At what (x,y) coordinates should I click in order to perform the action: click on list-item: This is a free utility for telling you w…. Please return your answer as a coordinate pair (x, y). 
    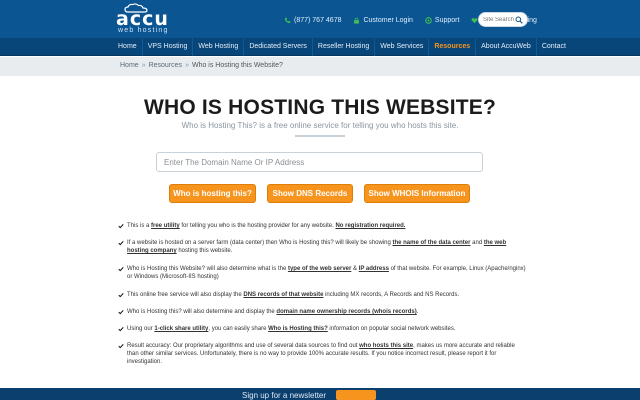
    Looking at the image, I should click on (323, 226).